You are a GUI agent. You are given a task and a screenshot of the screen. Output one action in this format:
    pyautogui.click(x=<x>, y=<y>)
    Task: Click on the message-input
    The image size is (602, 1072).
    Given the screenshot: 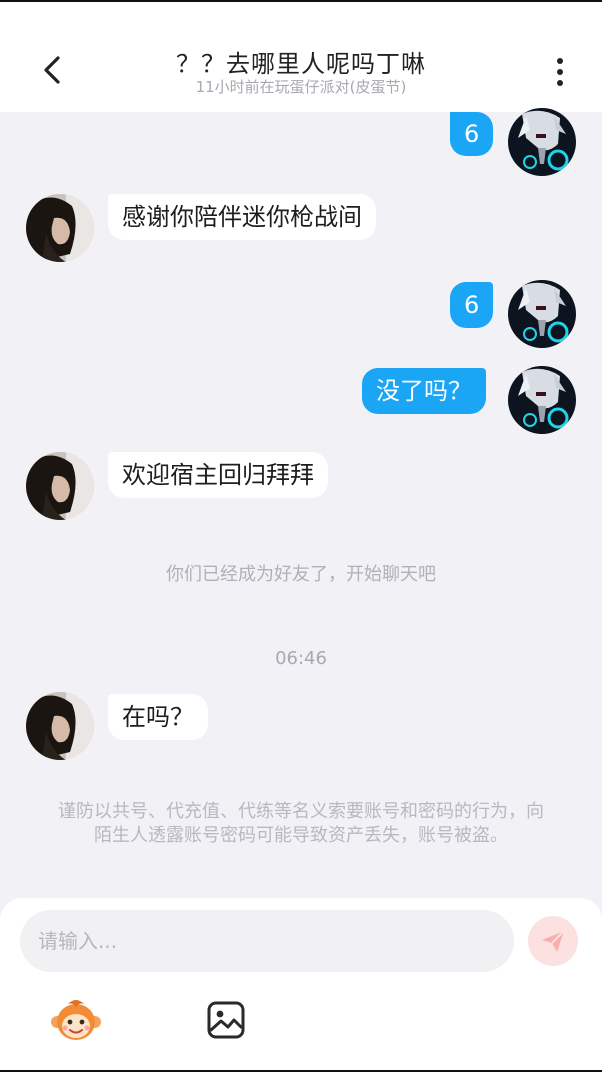 What is the action you would take?
    pyautogui.click(x=267, y=941)
    